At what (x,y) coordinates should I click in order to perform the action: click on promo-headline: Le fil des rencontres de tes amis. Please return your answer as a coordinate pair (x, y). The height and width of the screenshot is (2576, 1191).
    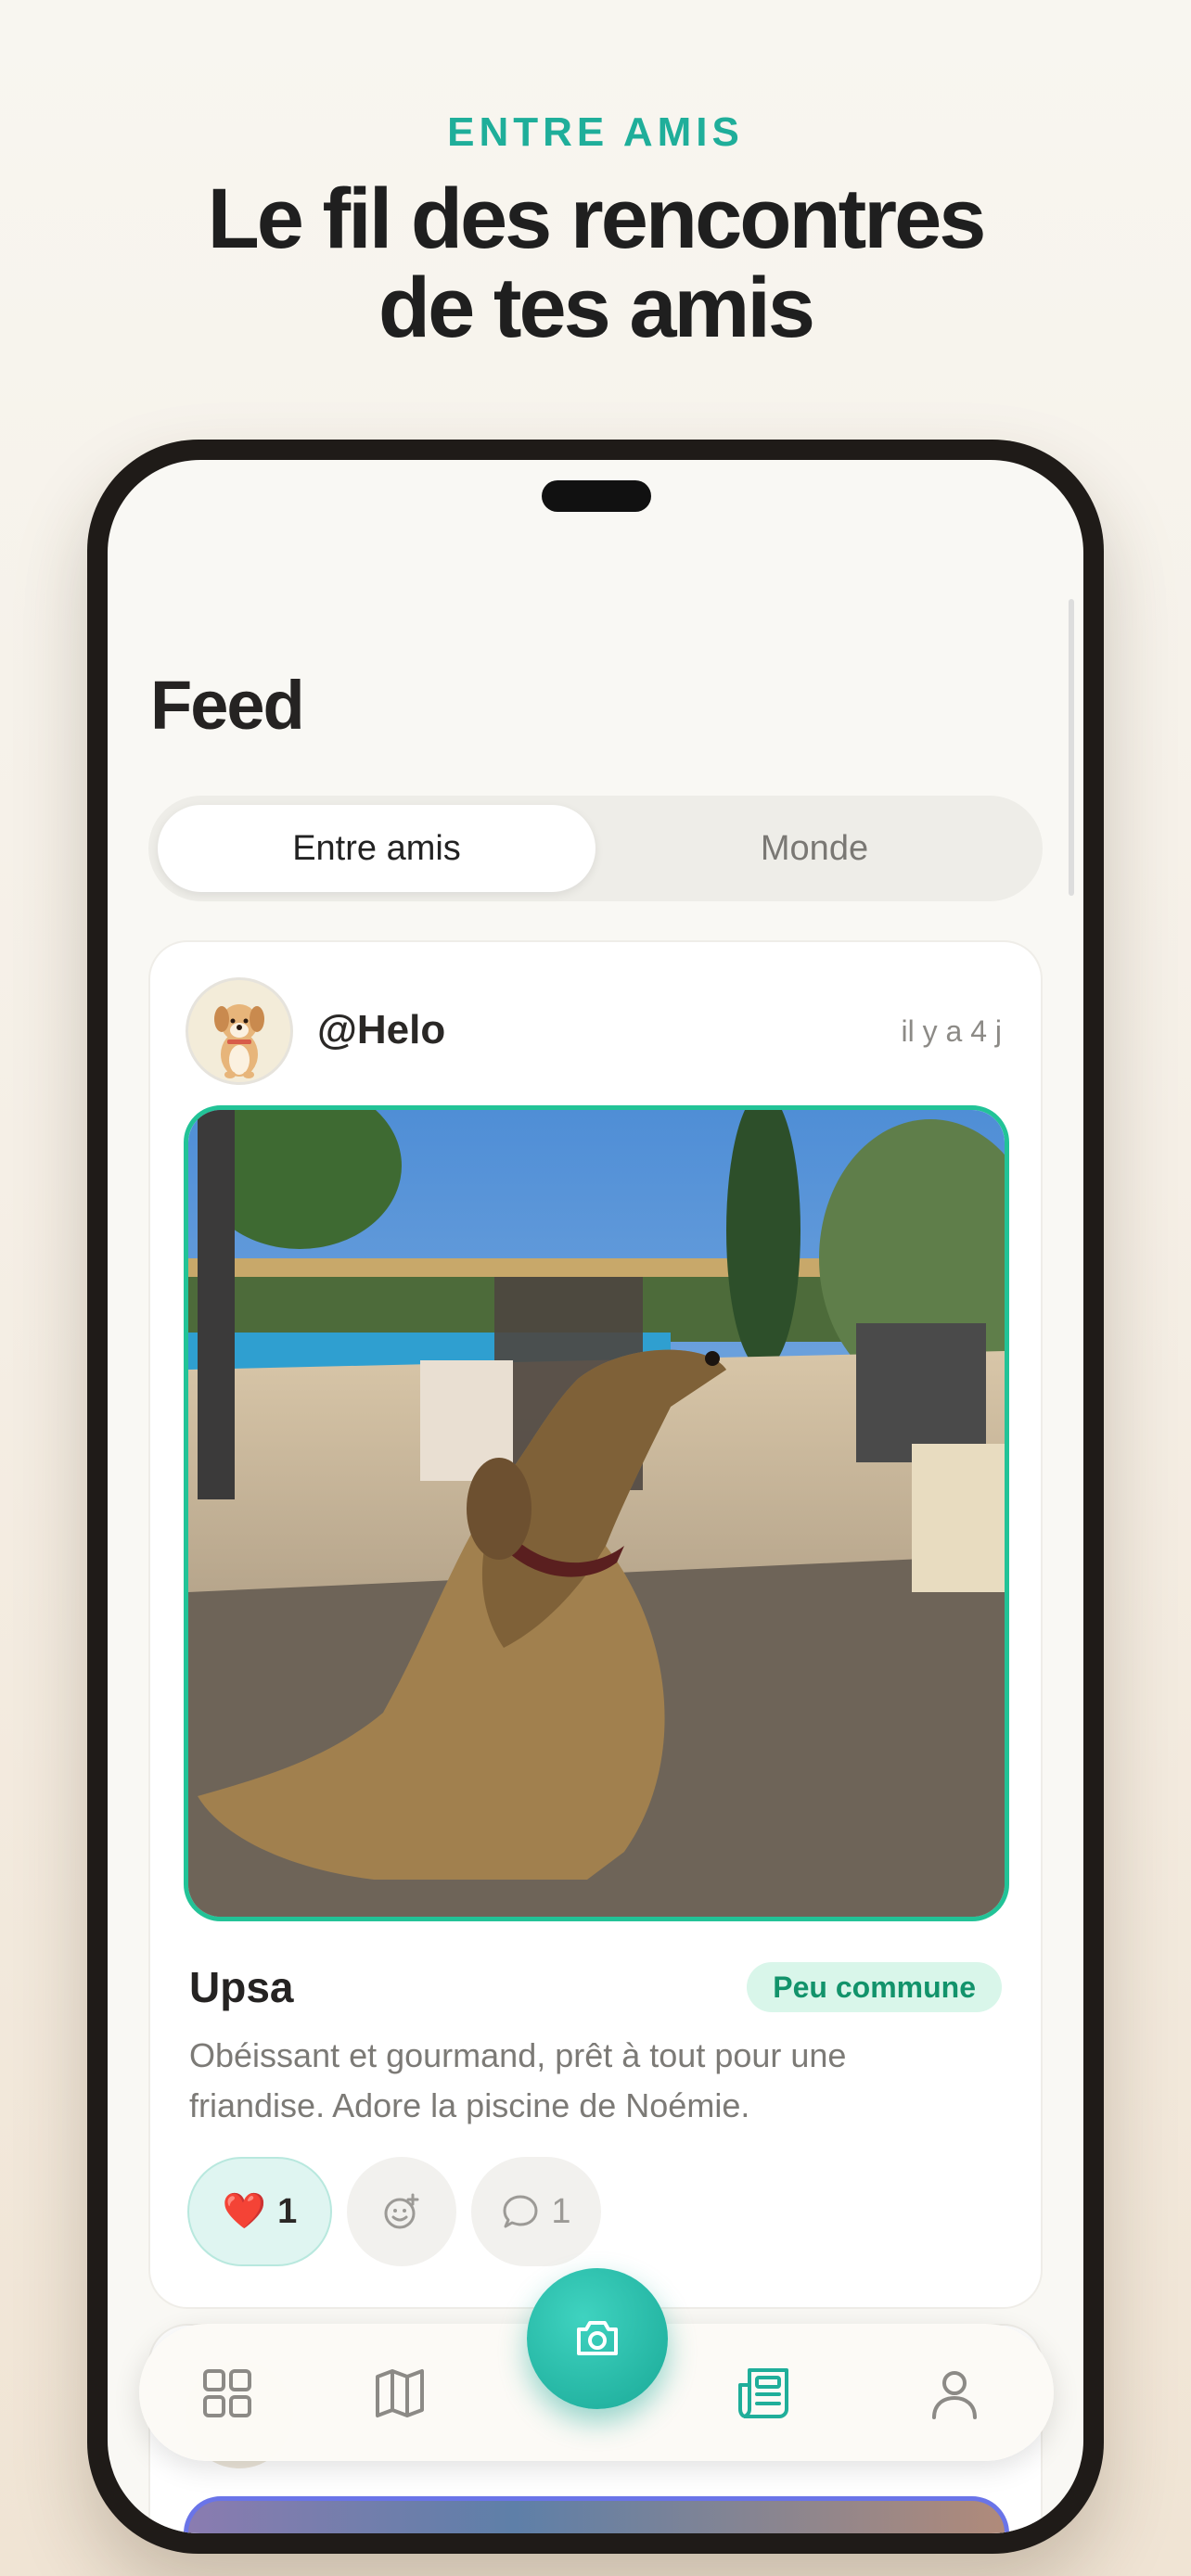
    Looking at the image, I should click on (595, 263).